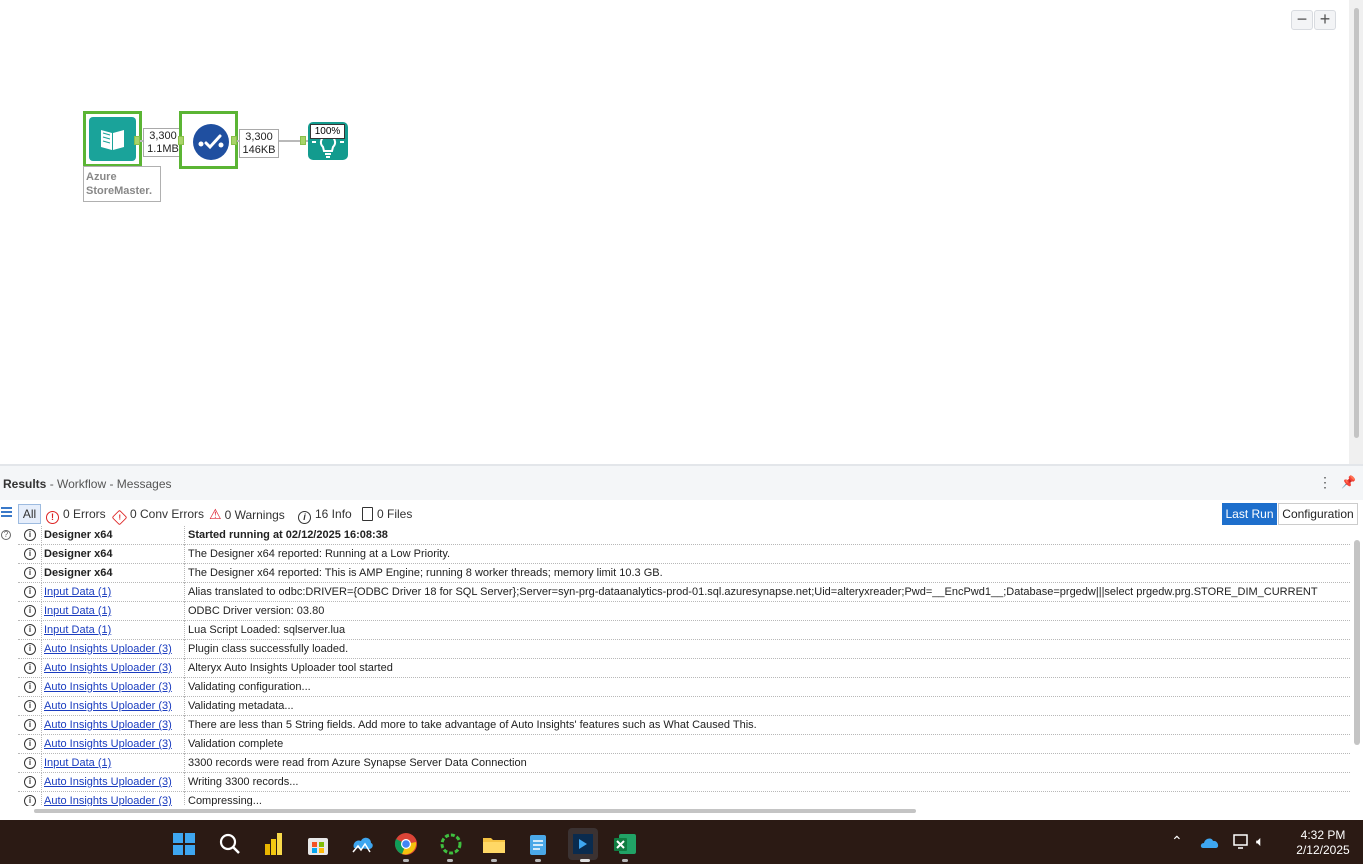 The image size is (1363, 864). I want to click on list-view-icon, so click(6, 512).